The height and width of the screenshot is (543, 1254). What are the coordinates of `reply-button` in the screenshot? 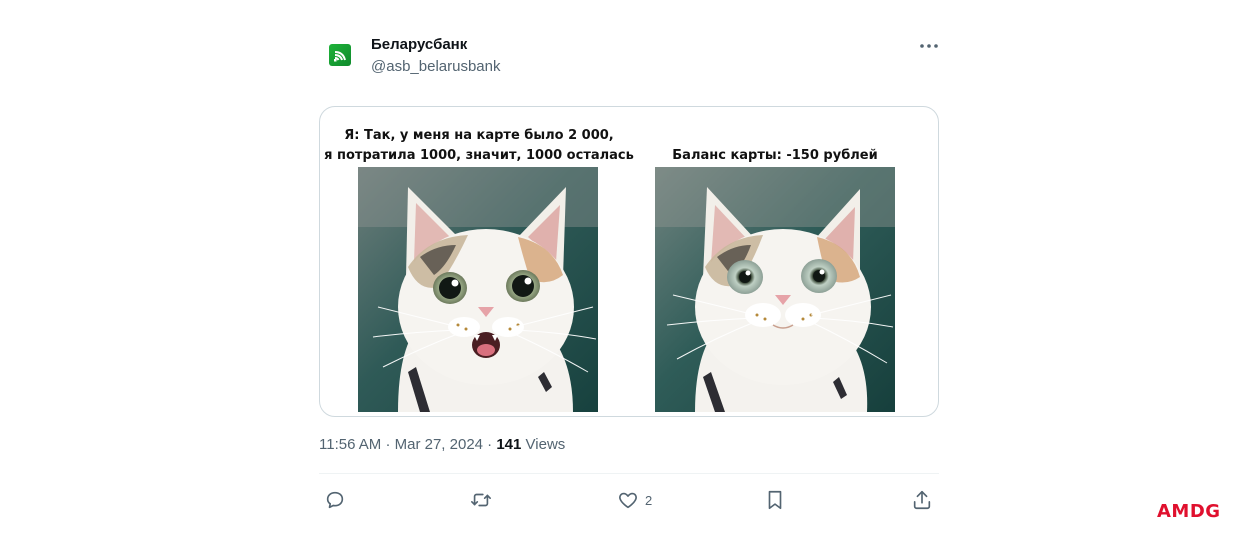 It's located at (335, 500).